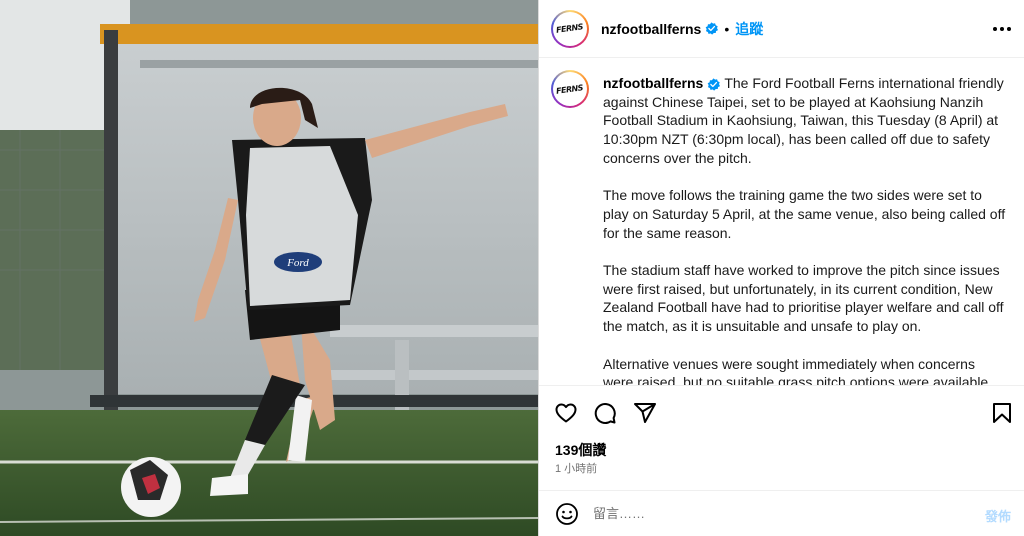  I want to click on comment-input, so click(773, 513).